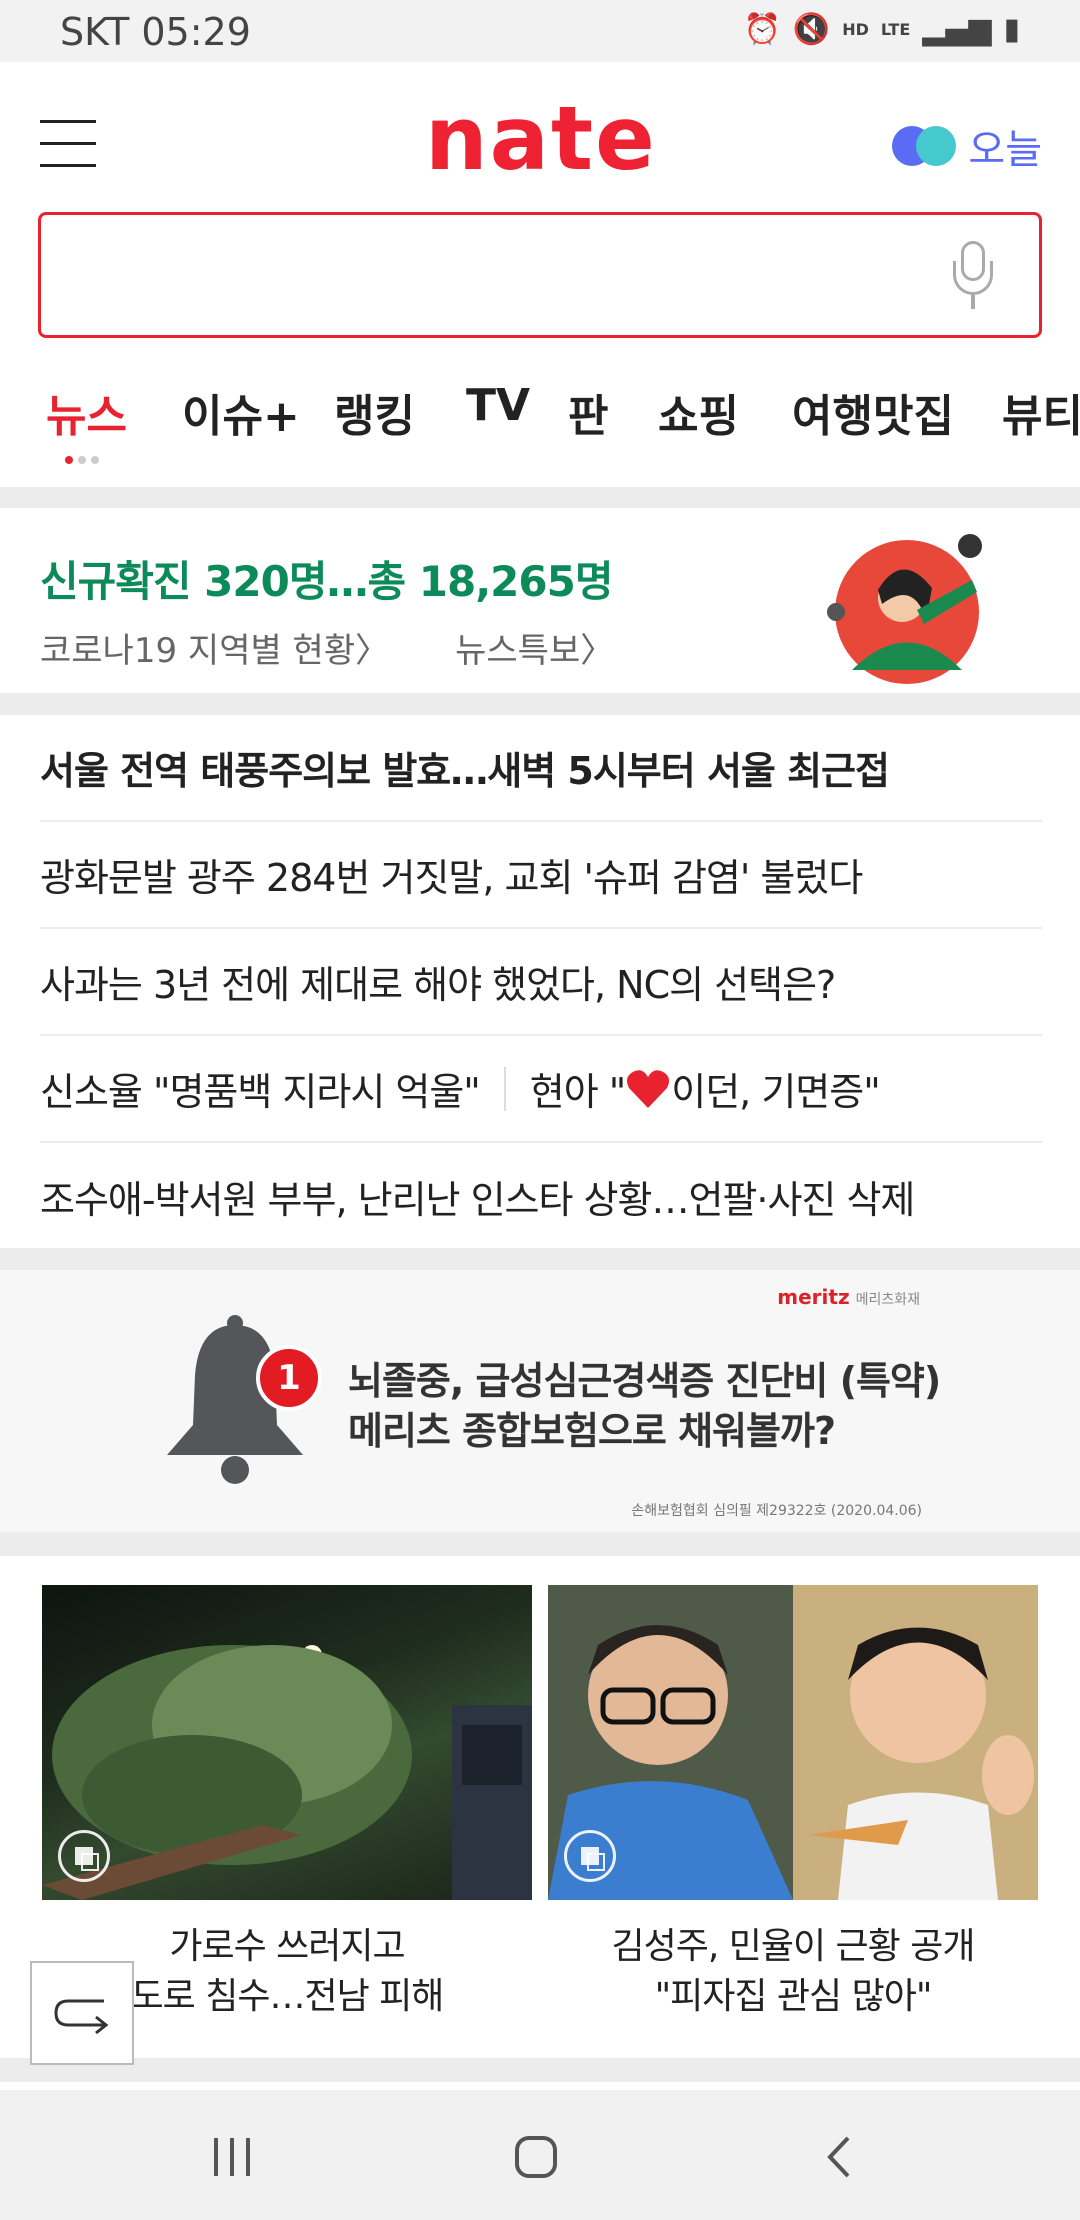 The width and height of the screenshot is (1080, 2220). What do you see at coordinates (289, 1378) in the screenshot?
I see `notification-badge: 1` at bounding box center [289, 1378].